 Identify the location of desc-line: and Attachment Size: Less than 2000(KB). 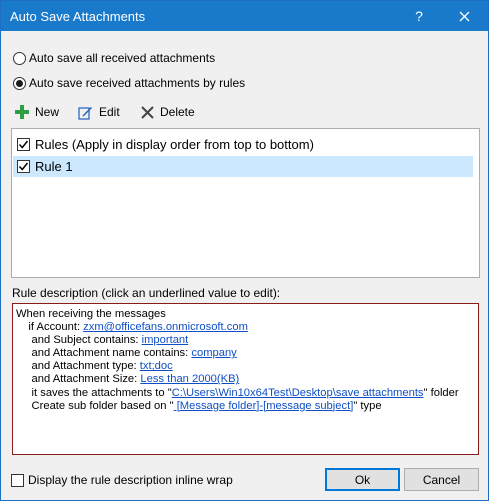
(245, 379).